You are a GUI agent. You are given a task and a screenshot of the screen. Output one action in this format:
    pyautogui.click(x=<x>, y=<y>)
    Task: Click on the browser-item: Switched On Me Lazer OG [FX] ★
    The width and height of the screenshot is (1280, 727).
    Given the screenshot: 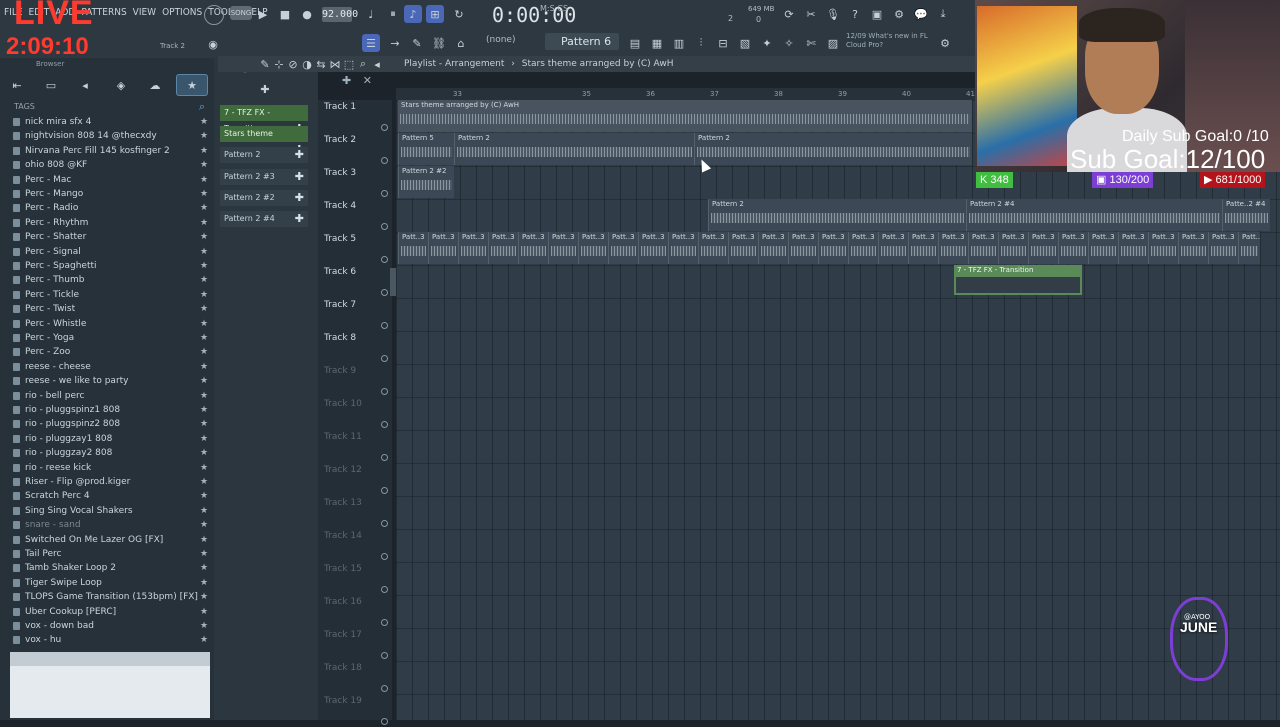 What is the action you would take?
    pyautogui.click(x=106, y=540)
    